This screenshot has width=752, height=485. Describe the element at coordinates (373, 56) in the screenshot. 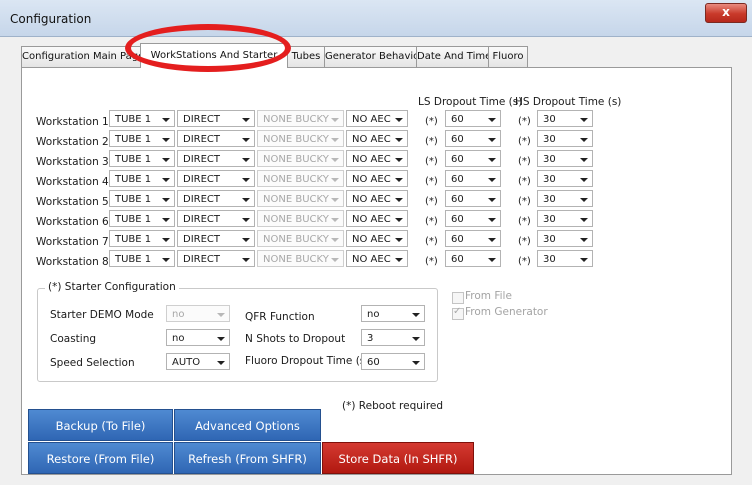

I see `tab-generator-behavior: Generator Behavior` at that location.